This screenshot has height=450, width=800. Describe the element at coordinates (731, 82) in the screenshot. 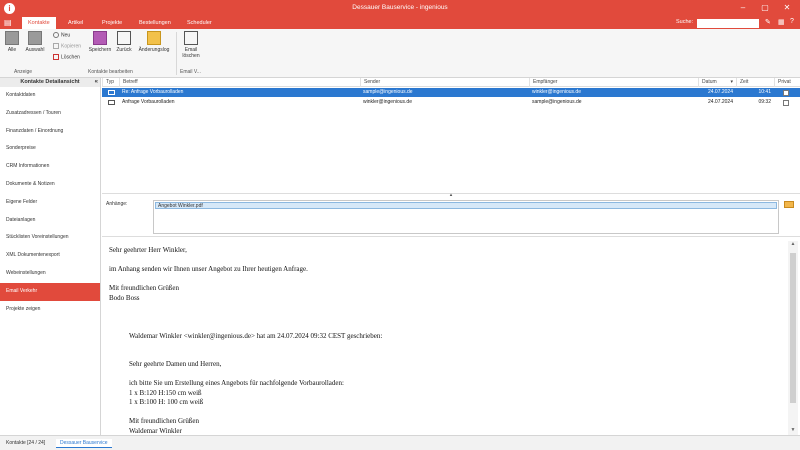

I see `sort-desc-icon: ▾` at that location.